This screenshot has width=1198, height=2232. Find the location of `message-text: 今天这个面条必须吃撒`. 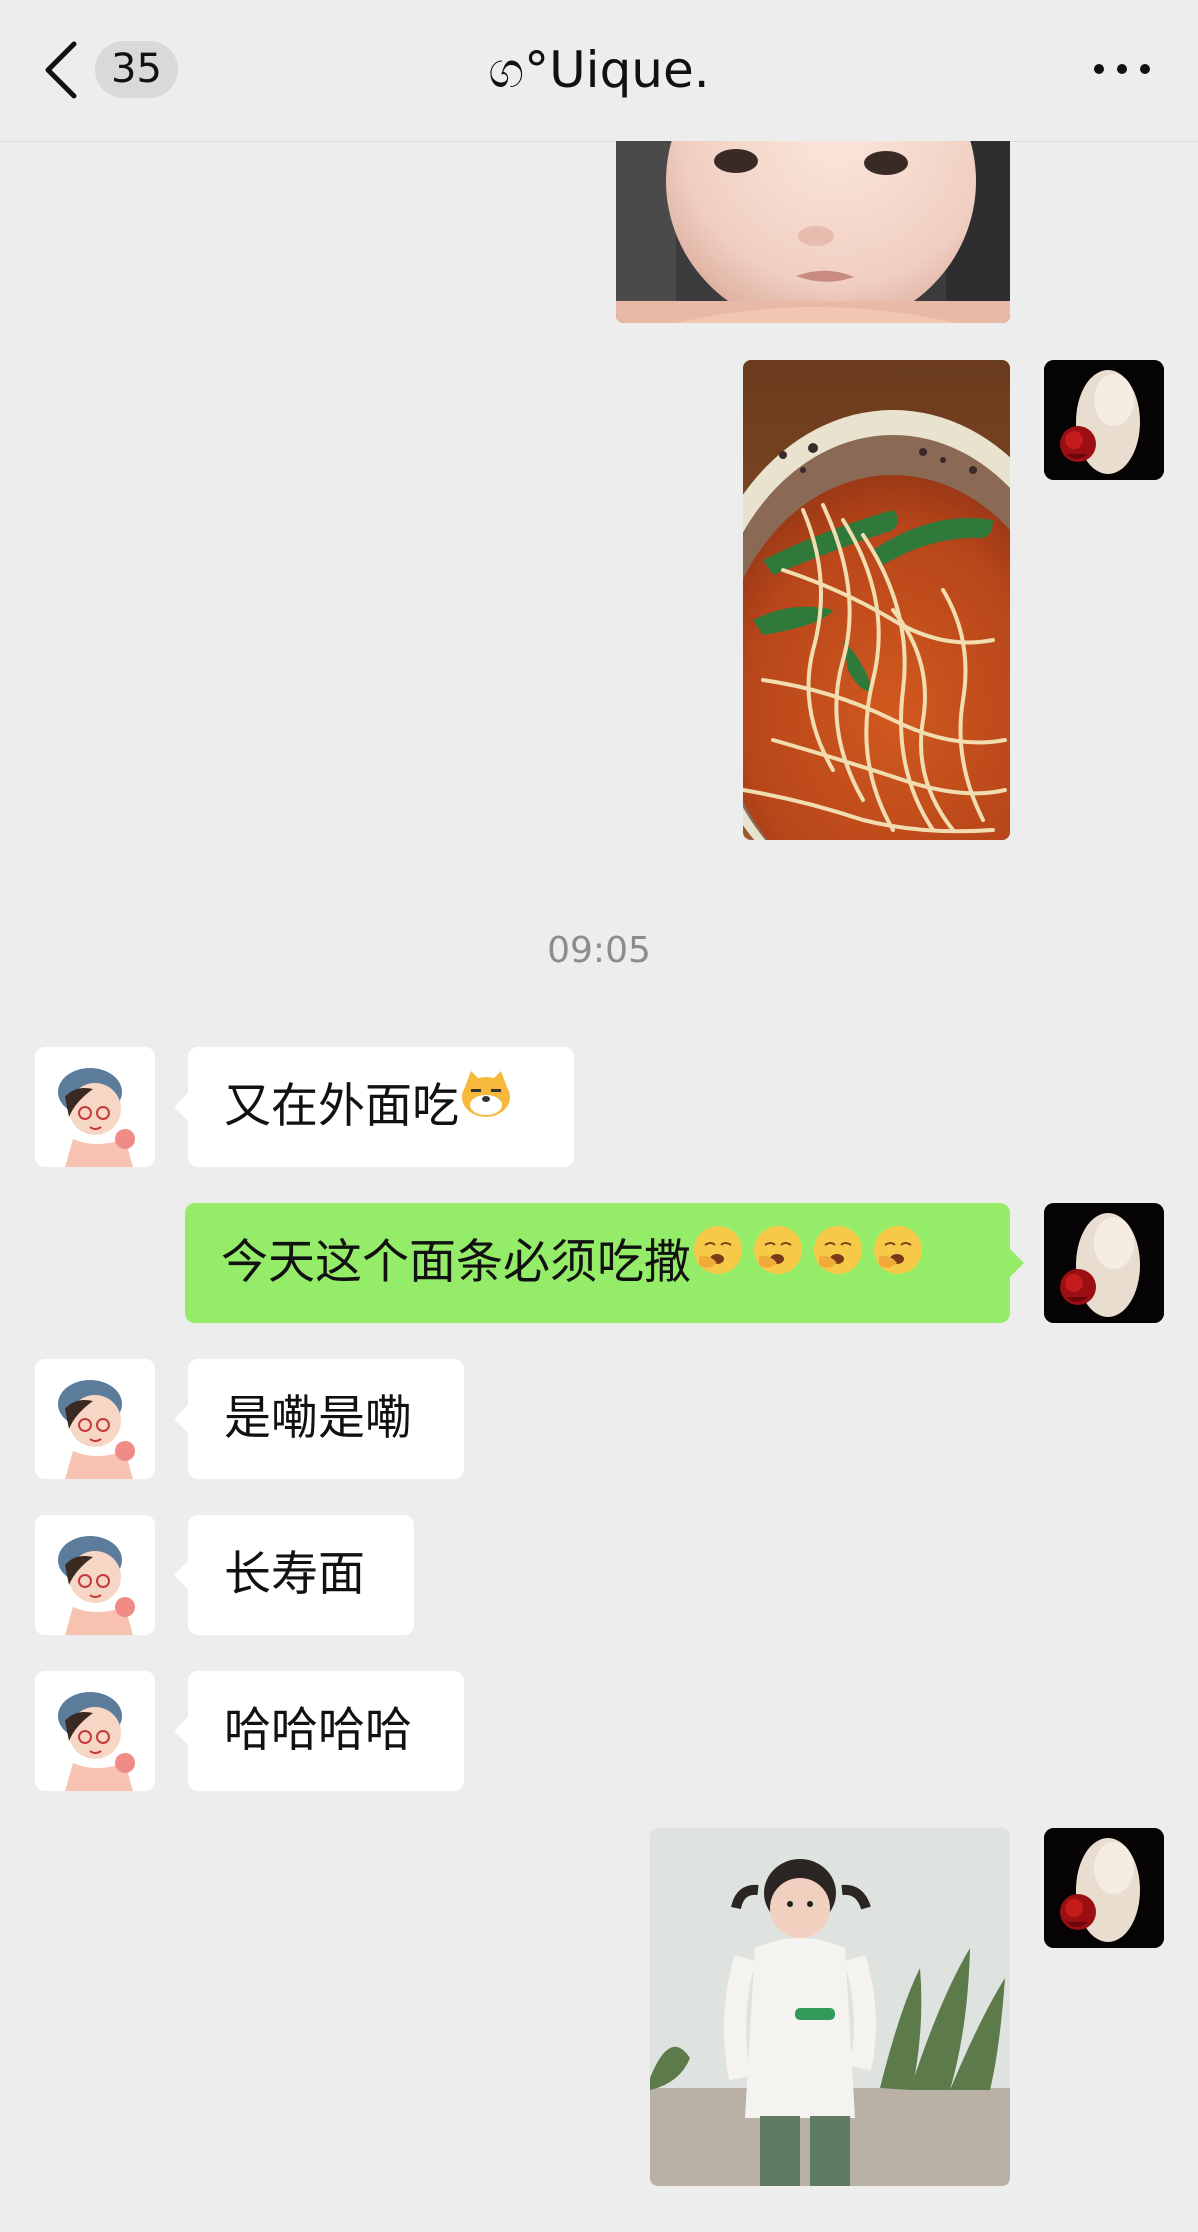

message-text: 今天这个面条必须吃撒 is located at coordinates (456, 1262).